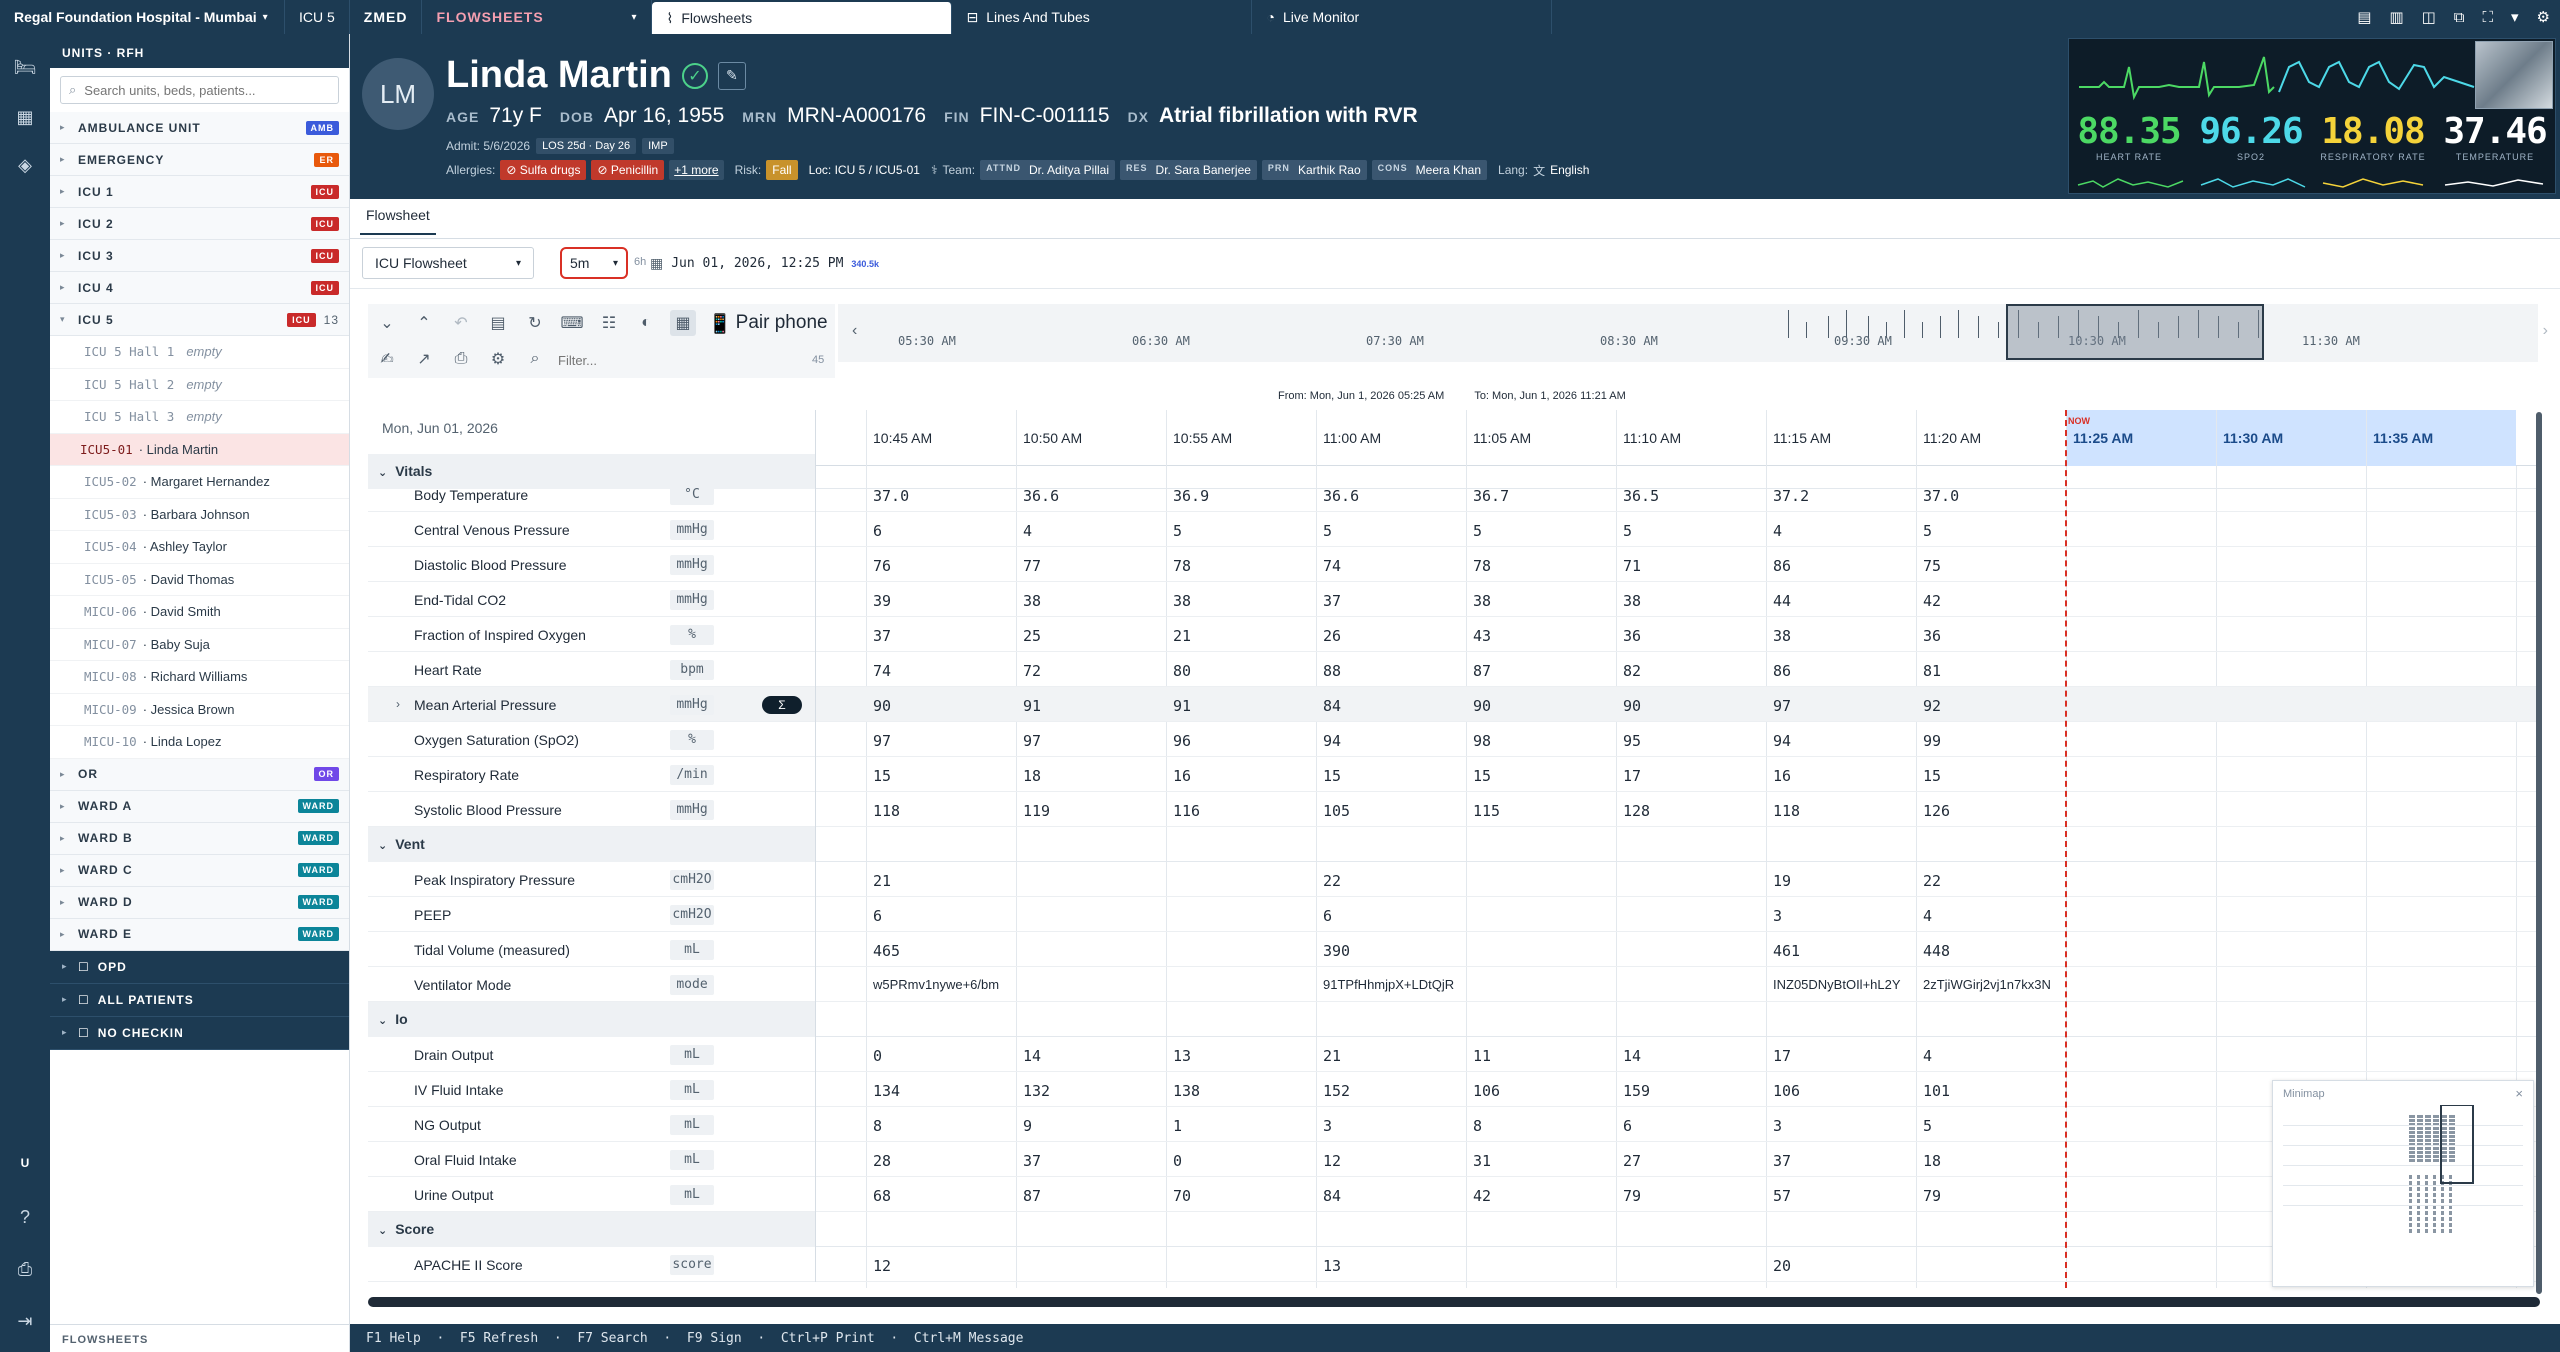  Describe the element at coordinates (877, 1056) in the screenshot. I see `value-cell: 0` at that location.